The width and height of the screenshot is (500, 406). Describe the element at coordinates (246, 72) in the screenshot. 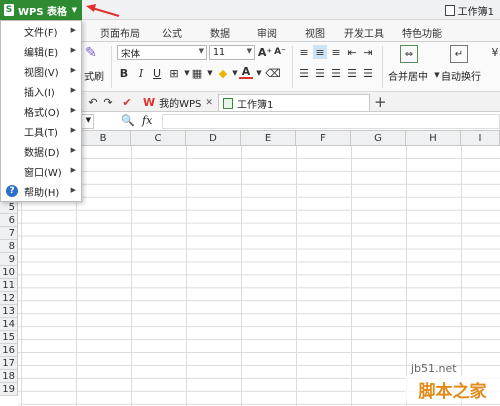

I see `font-color-icon: A` at that location.